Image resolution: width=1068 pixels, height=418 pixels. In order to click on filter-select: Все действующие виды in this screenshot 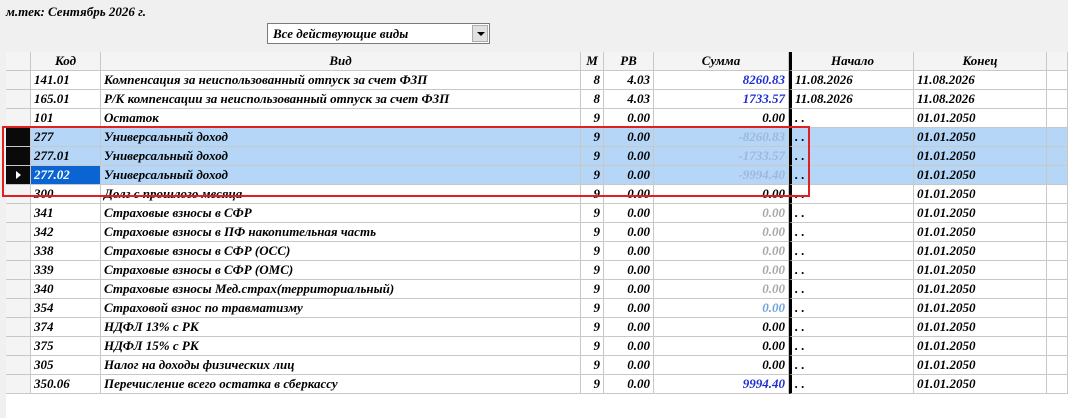, I will do `click(378, 33)`.